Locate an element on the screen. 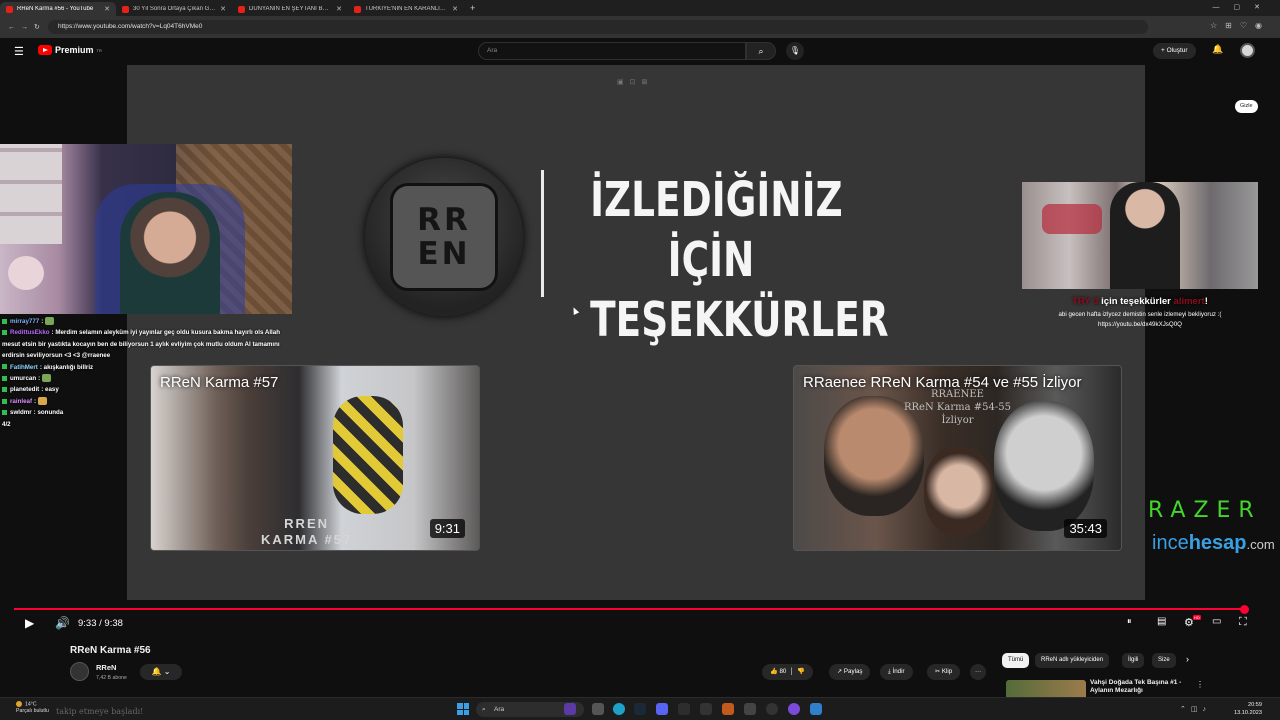 This screenshot has width=1280, height=720. tab-2: 30 Yıl Sonra Ortaya Çıkan Gerçek ✕ is located at coordinates (174, 9).